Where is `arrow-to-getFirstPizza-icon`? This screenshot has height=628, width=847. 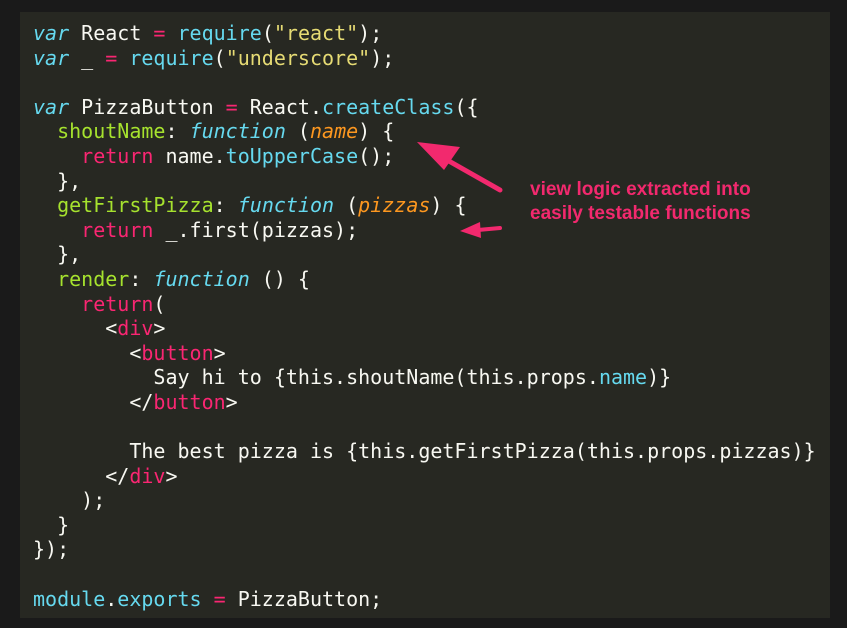
arrow-to-getFirstPizza-icon is located at coordinates (481, 230).